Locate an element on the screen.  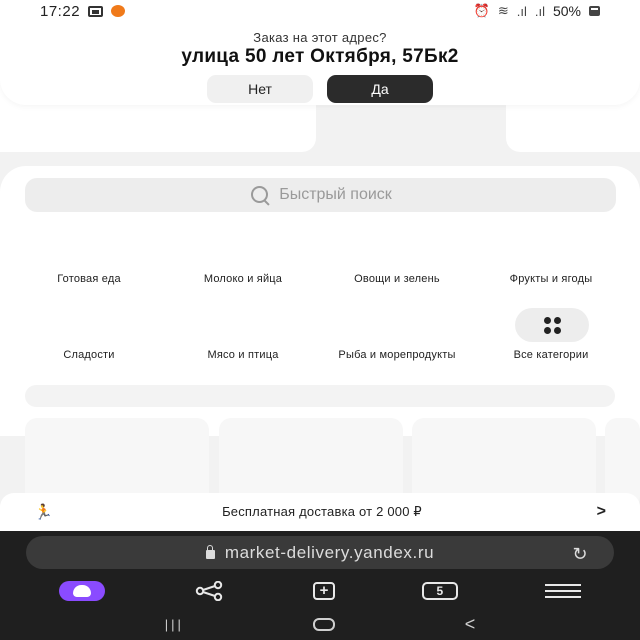
url-field: market-delivery.yandex.ru ↻ is located at coordinates (320, 552).